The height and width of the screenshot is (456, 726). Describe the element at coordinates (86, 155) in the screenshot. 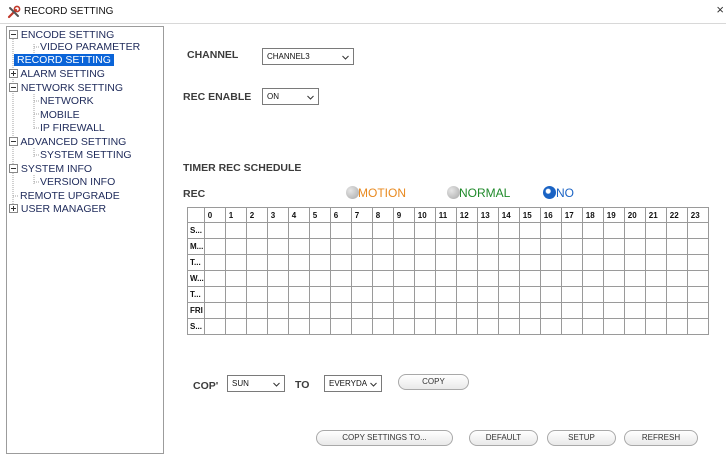

I see `tree-item-system-setting: SYSTEM SETTING` at that location.